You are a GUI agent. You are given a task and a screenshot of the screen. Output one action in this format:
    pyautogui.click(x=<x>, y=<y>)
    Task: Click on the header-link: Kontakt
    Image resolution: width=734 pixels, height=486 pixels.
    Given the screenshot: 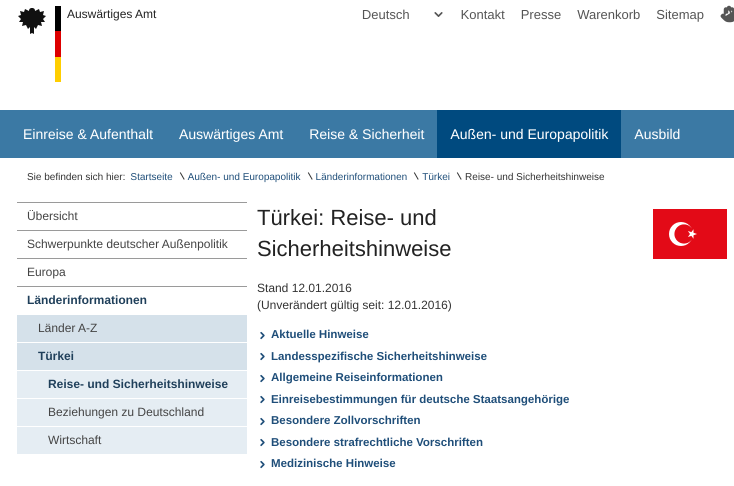 What is the action you would take?
    pyautogui.click(x=482, y=14)
    